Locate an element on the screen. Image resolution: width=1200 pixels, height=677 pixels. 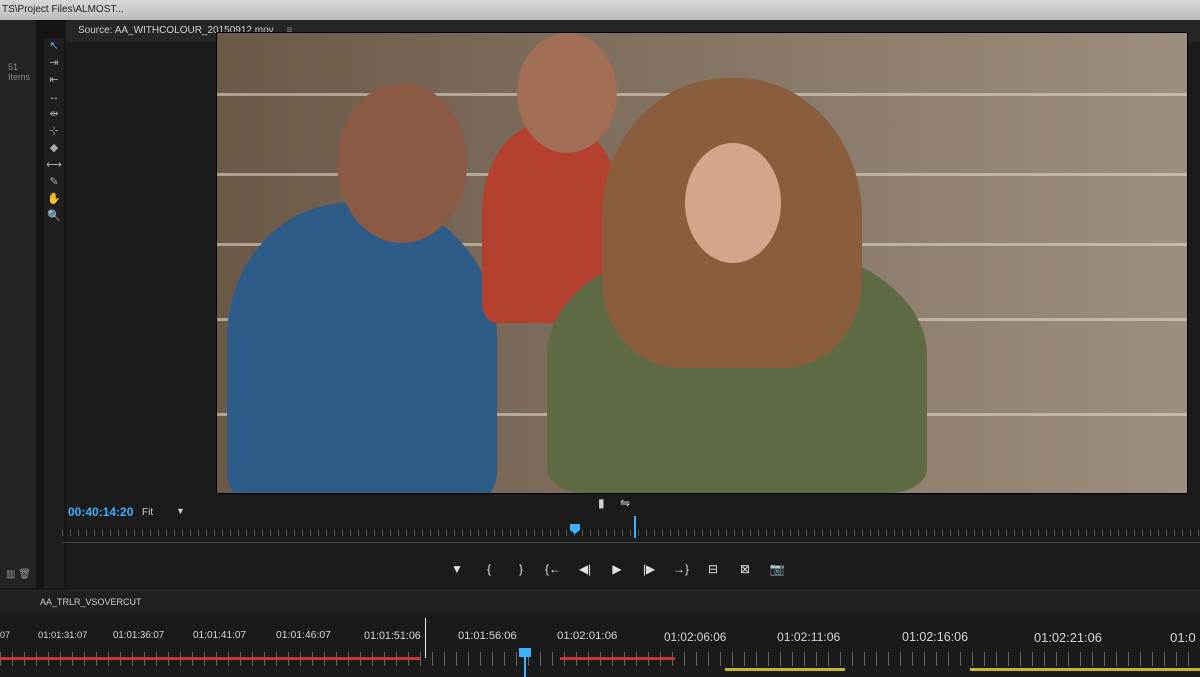
timeline-timecode-label: 01:01:31:07 is located at coordinates (63, 635).